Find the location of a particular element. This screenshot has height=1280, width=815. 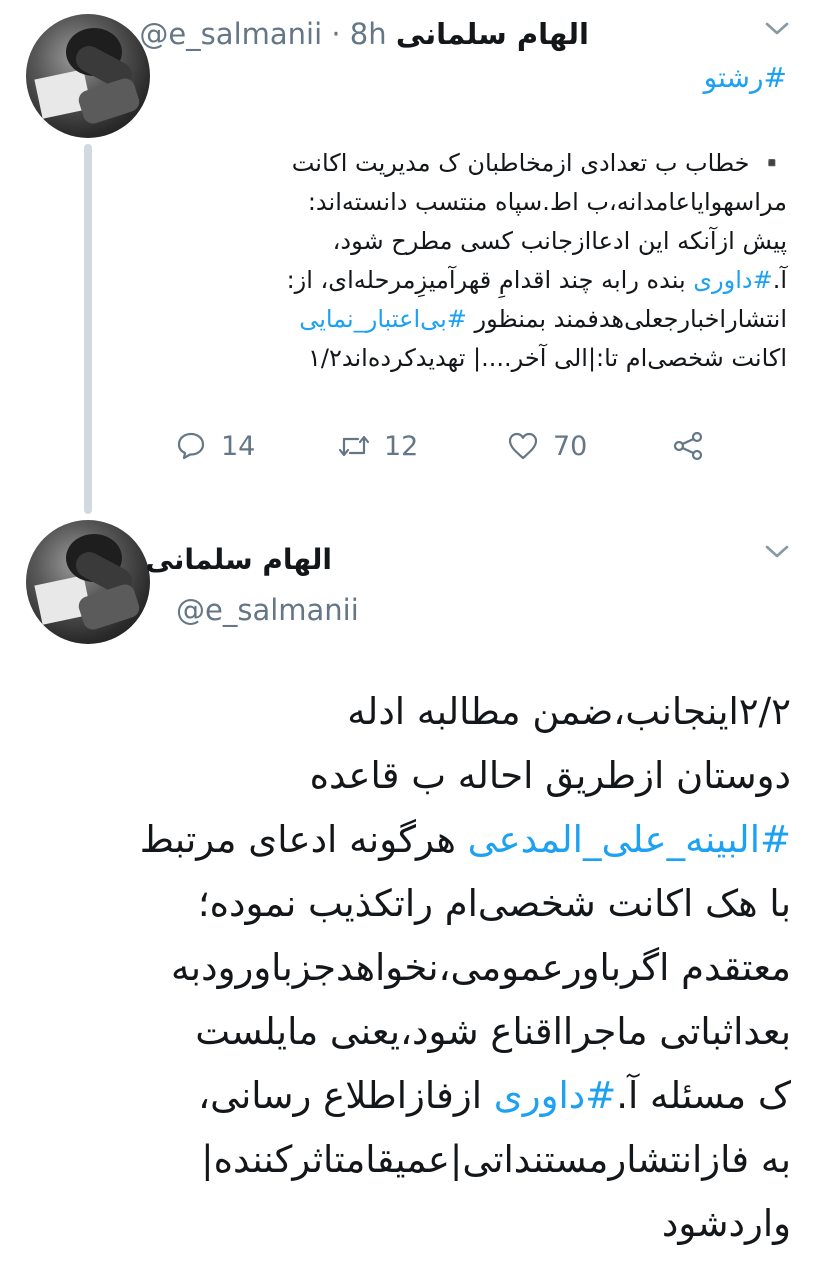

retweet-button: 12 is located at coordinates (378, 446).